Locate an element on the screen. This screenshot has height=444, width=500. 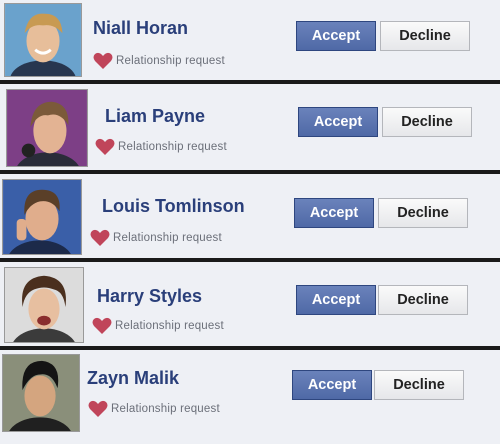
requester-name: Liam Payne is located at coordinates (155, 116).